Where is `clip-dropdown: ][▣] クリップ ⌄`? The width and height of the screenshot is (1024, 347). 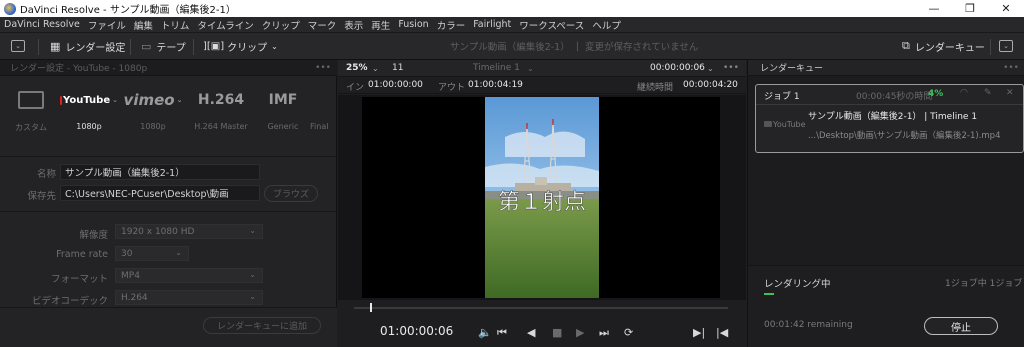 clip-dropdown: ][▣] クリップ ⌄ is located at coordinates (240, 46).